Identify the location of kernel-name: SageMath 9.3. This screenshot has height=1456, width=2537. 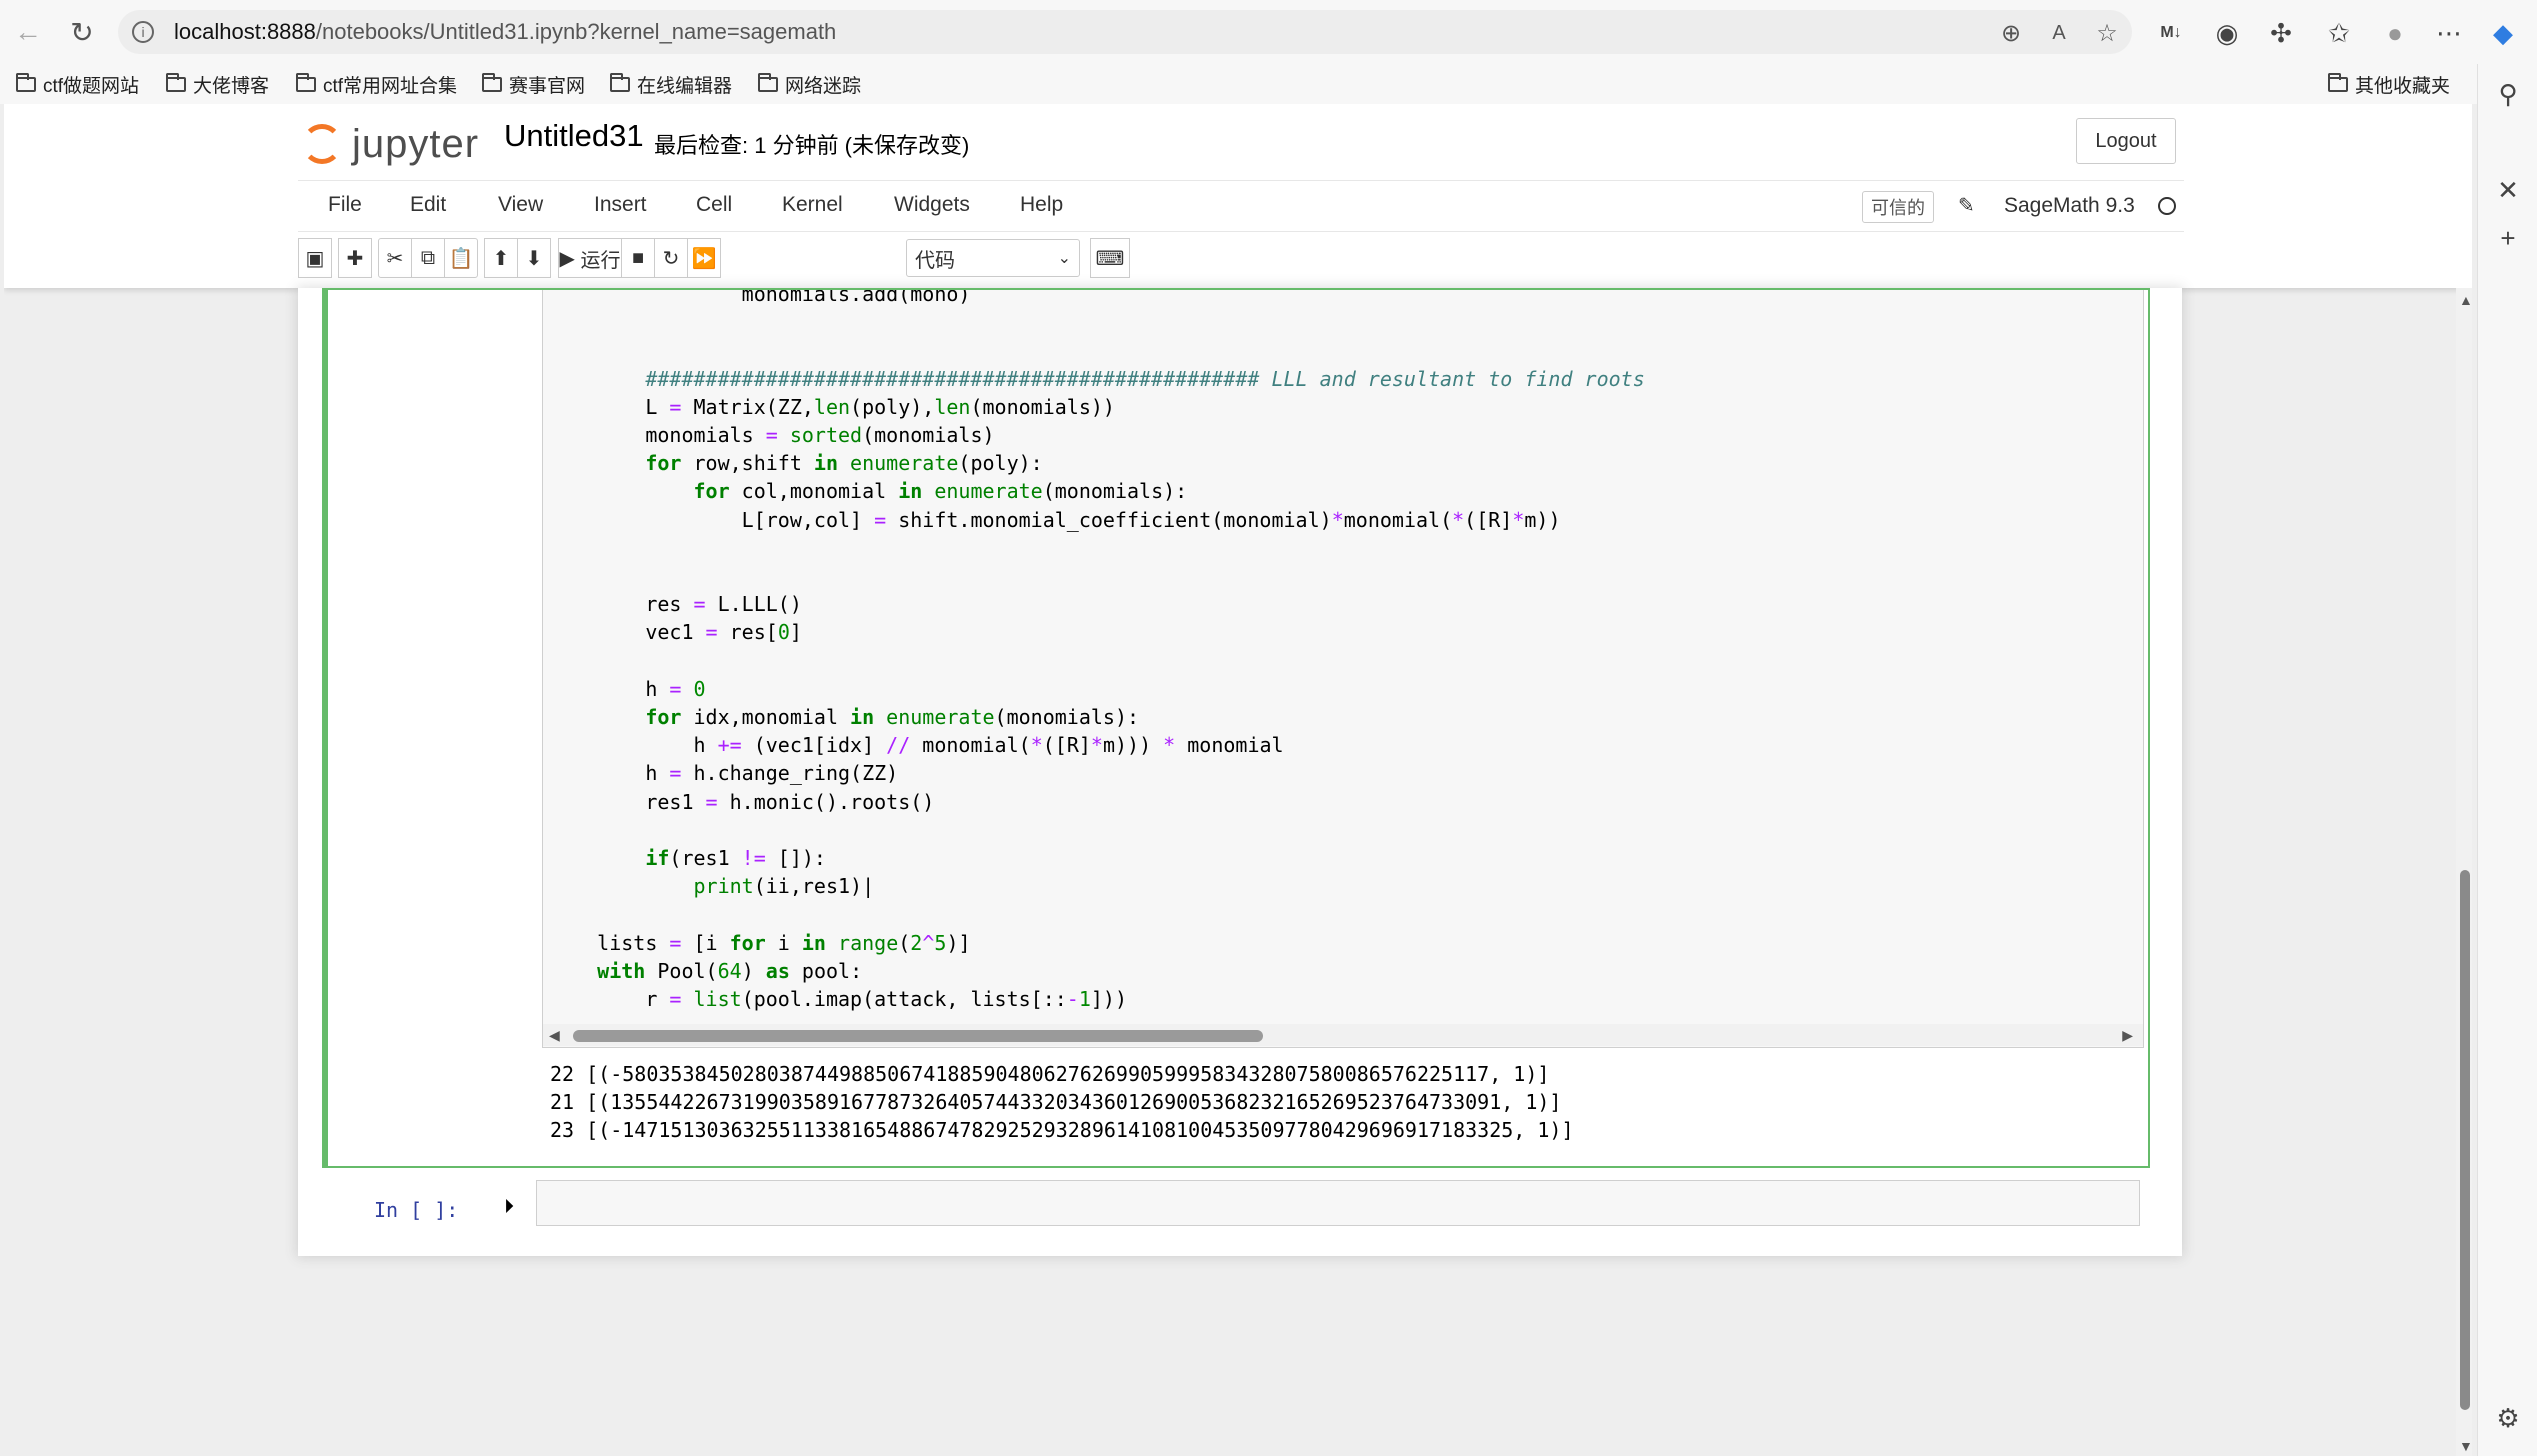
(2069, 205).